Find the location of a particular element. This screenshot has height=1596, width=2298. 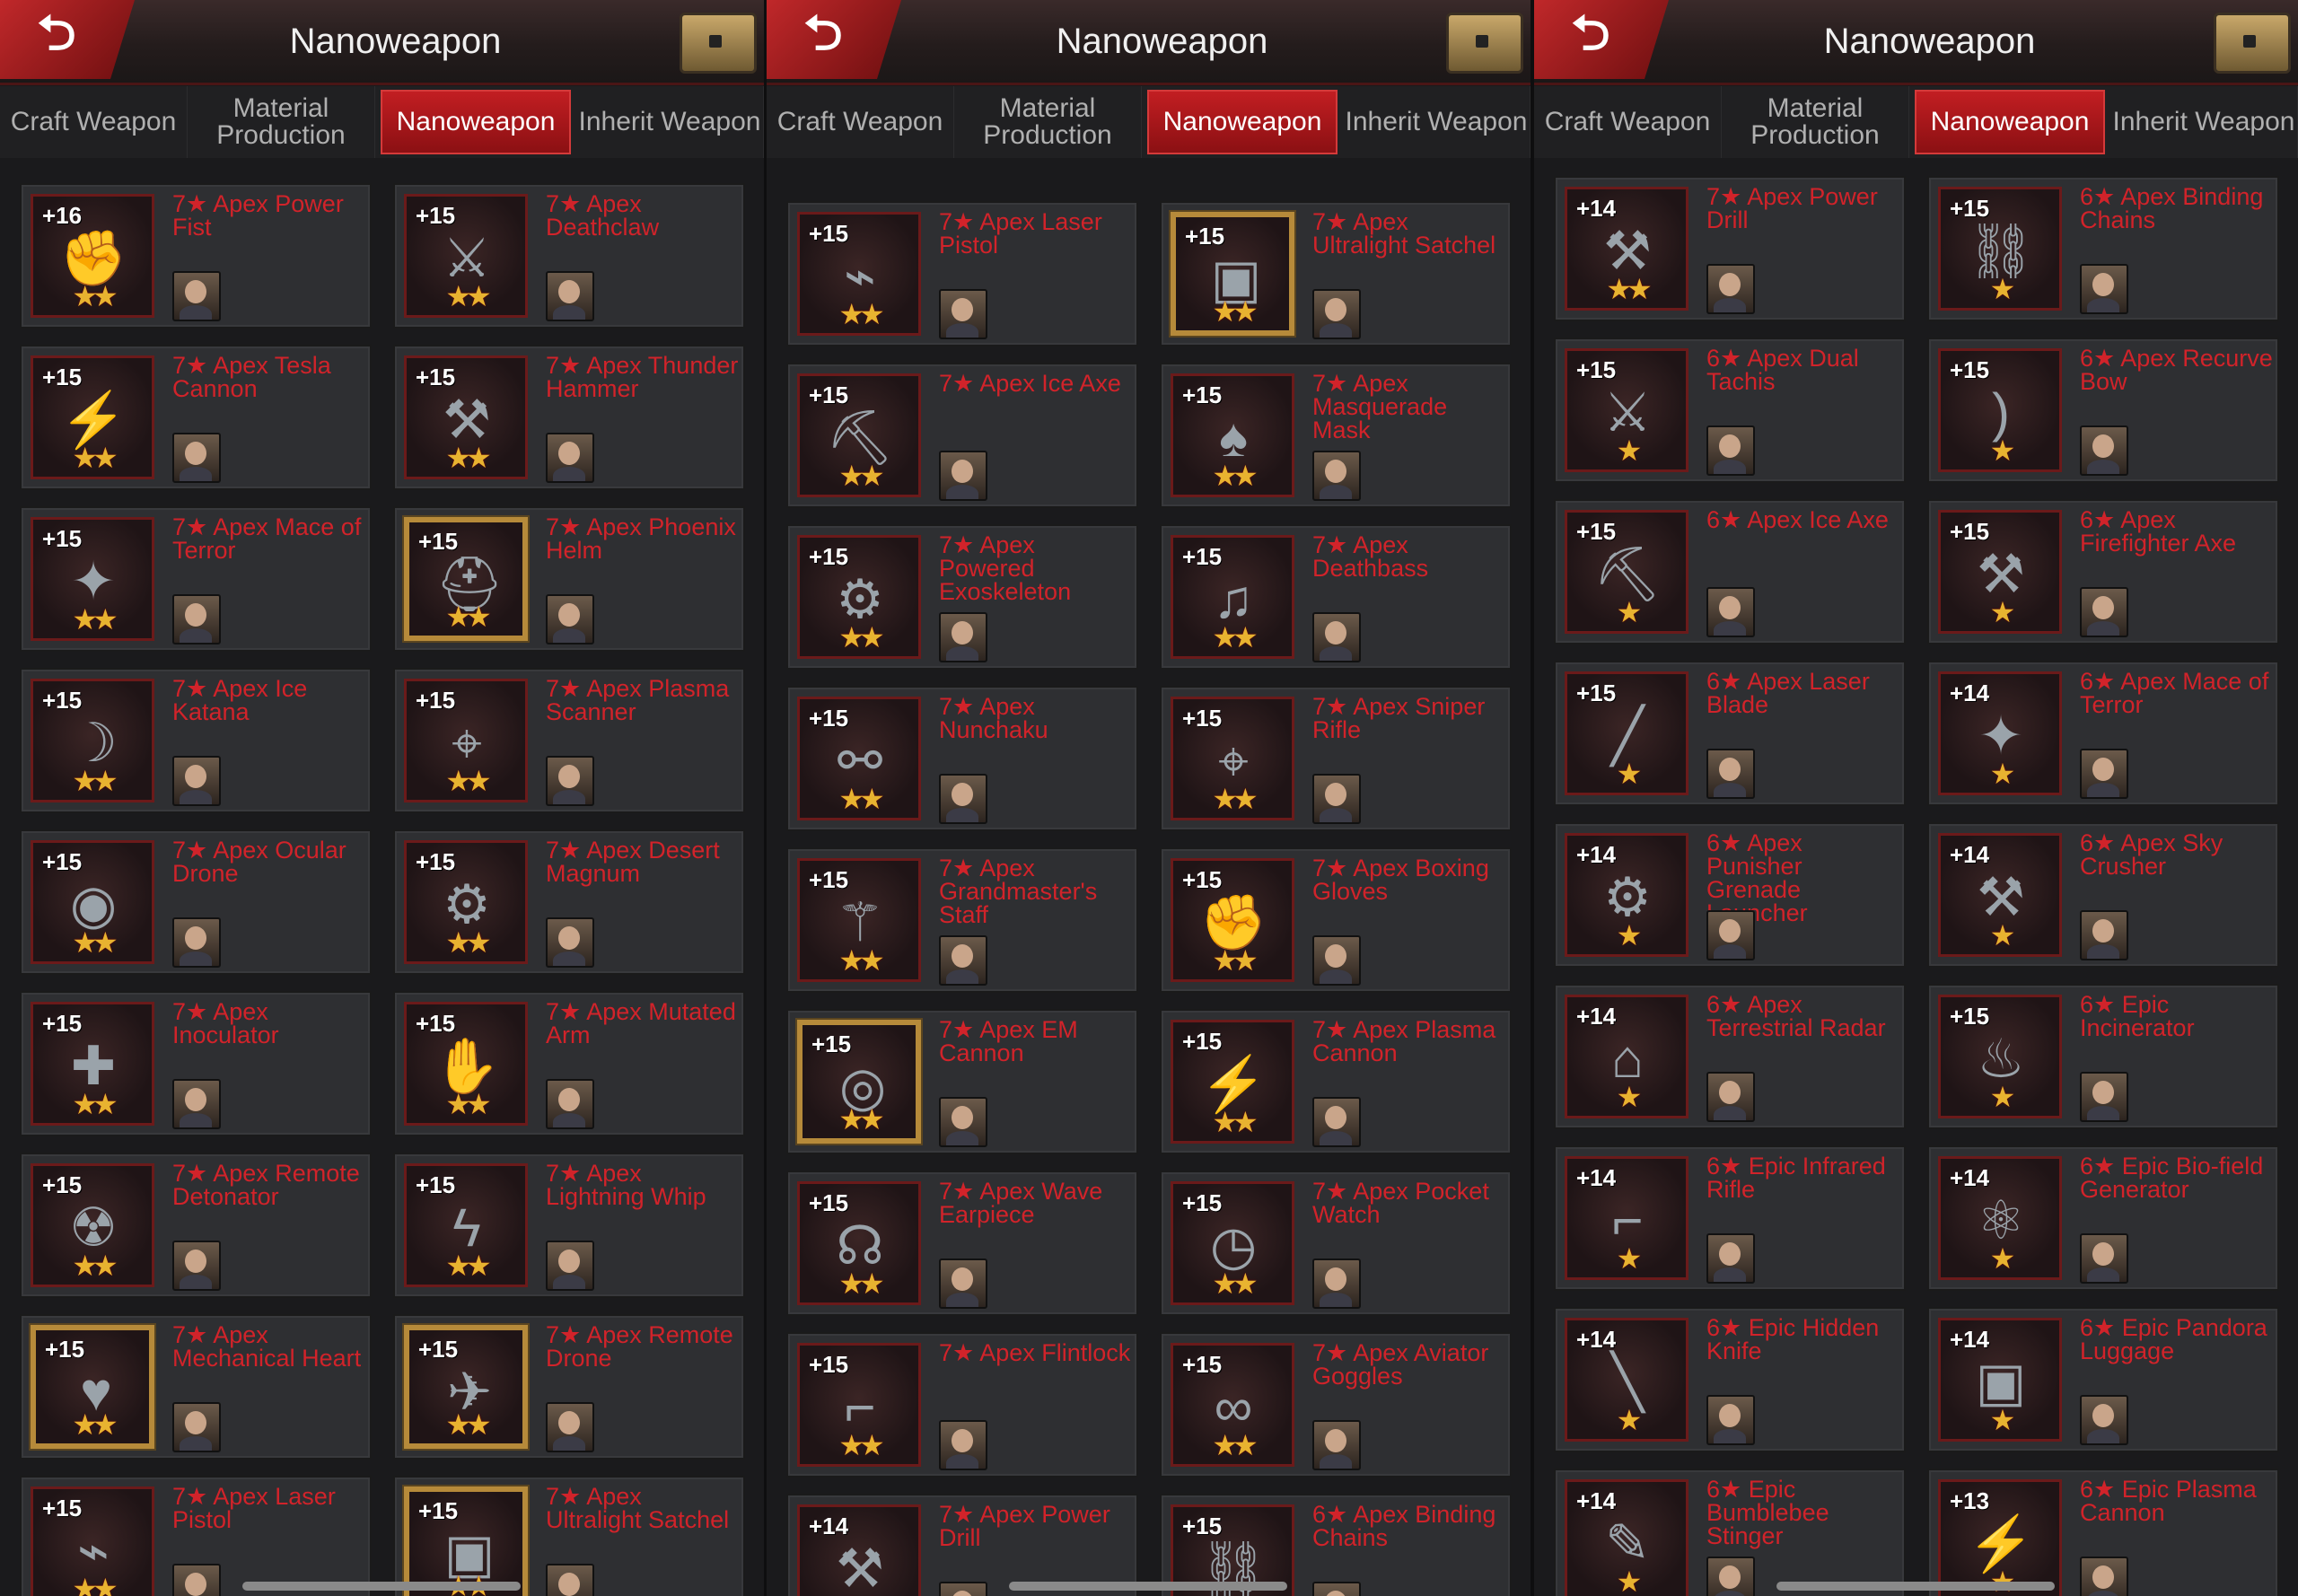

weapon-card: +14 ⚒ ★ 6★ Apex Sky Crusher is located at coordinates (2103, 895).